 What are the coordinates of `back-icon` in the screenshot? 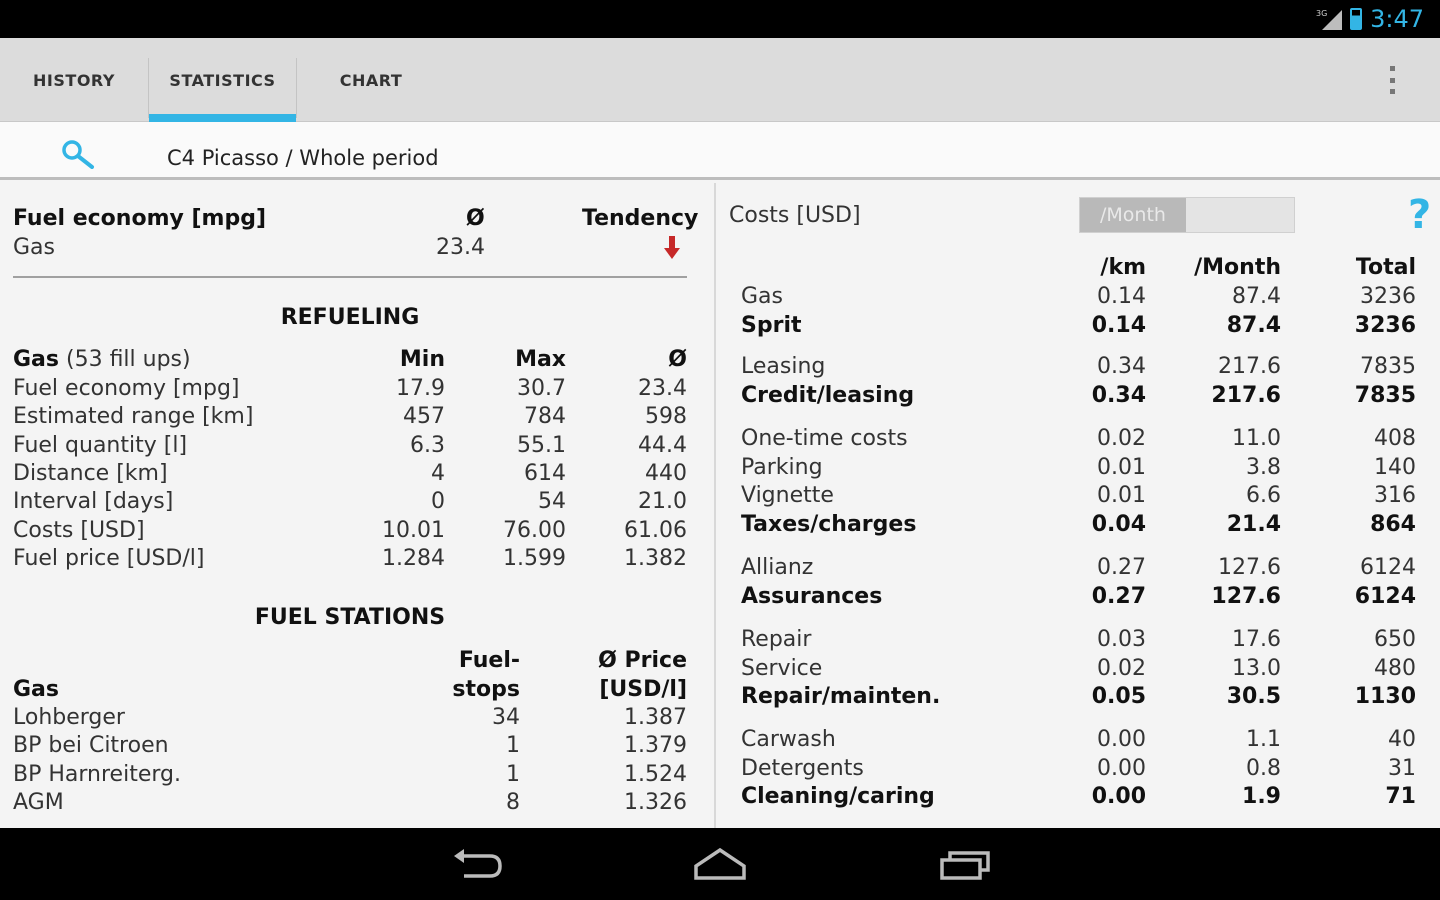 It's located at (478, 864).